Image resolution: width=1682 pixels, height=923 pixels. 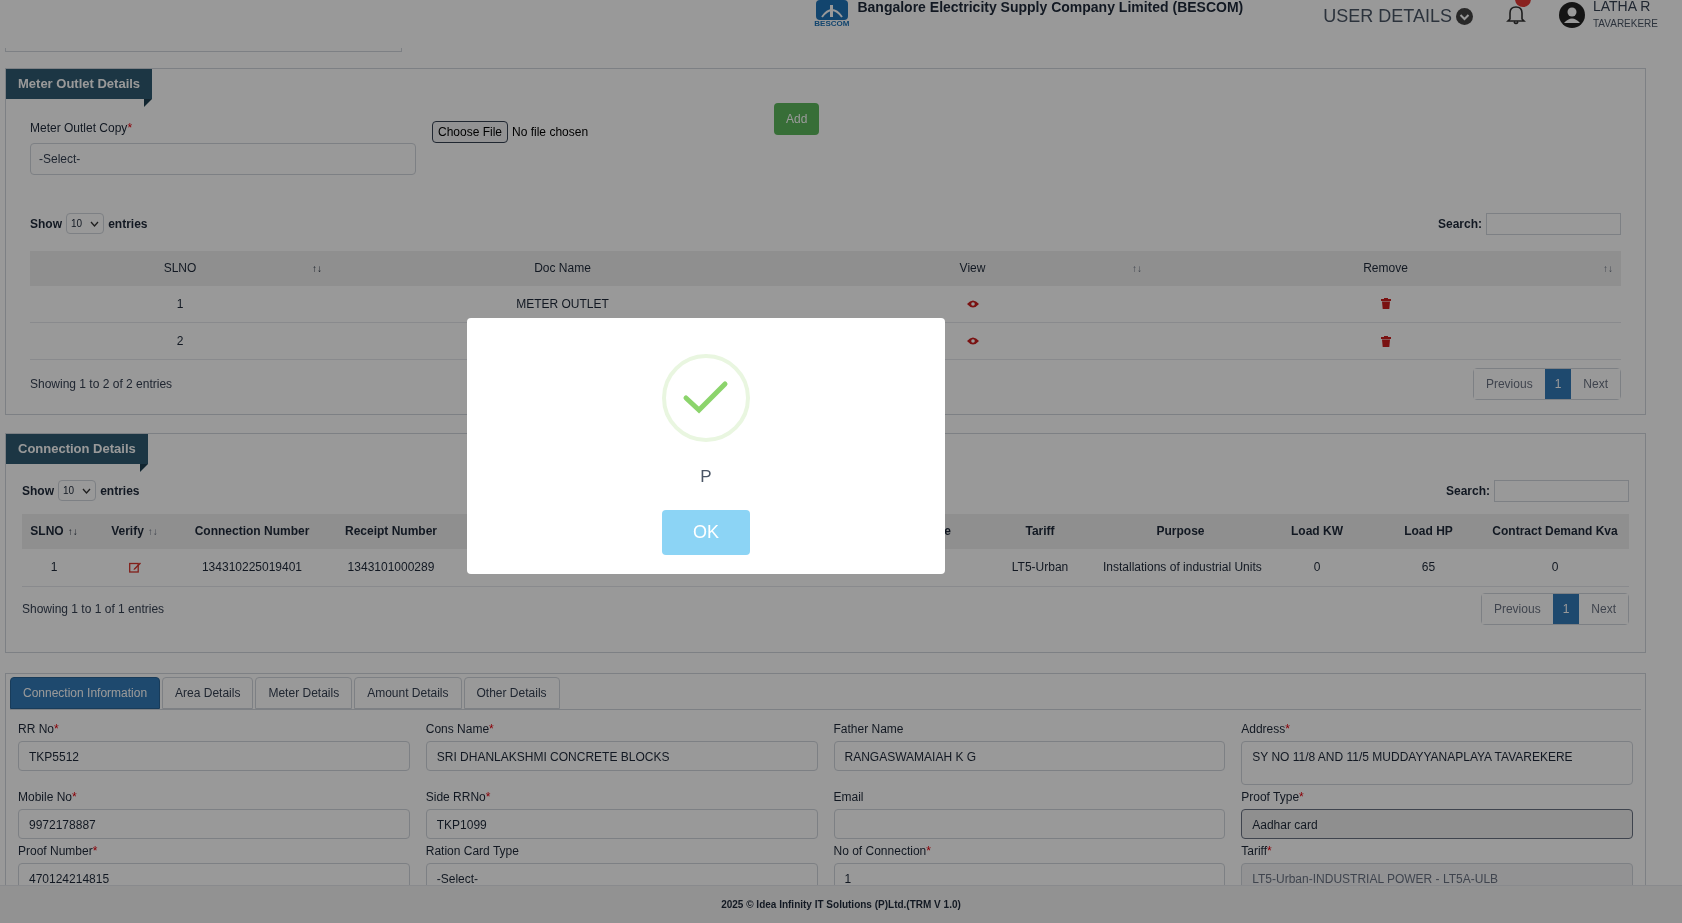 I want to click on column-header: Doc Name, so click(x=562, y=268).